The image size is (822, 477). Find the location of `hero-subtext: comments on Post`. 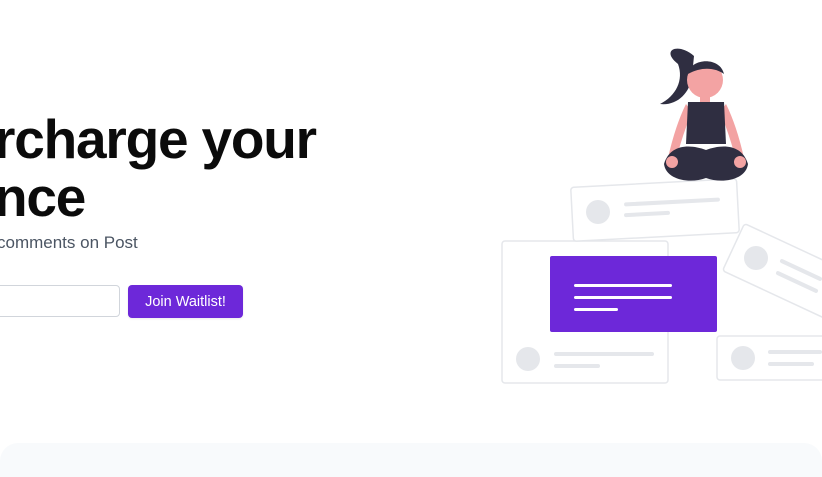

hero-subtext: comments on Post is located at coordinates (69, 242).